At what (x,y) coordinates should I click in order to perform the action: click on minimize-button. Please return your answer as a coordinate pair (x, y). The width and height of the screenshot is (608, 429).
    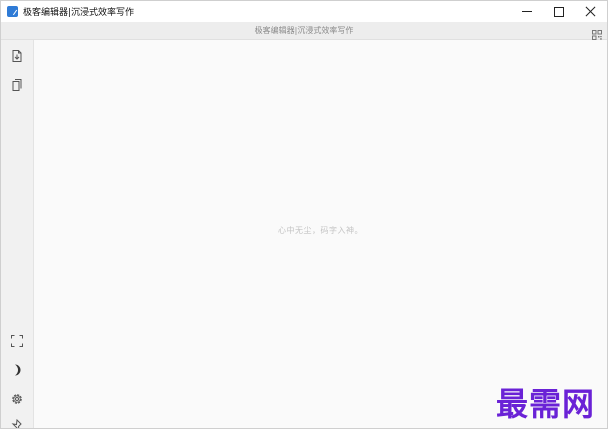
    Looking at the image, I should click on (527, 11).